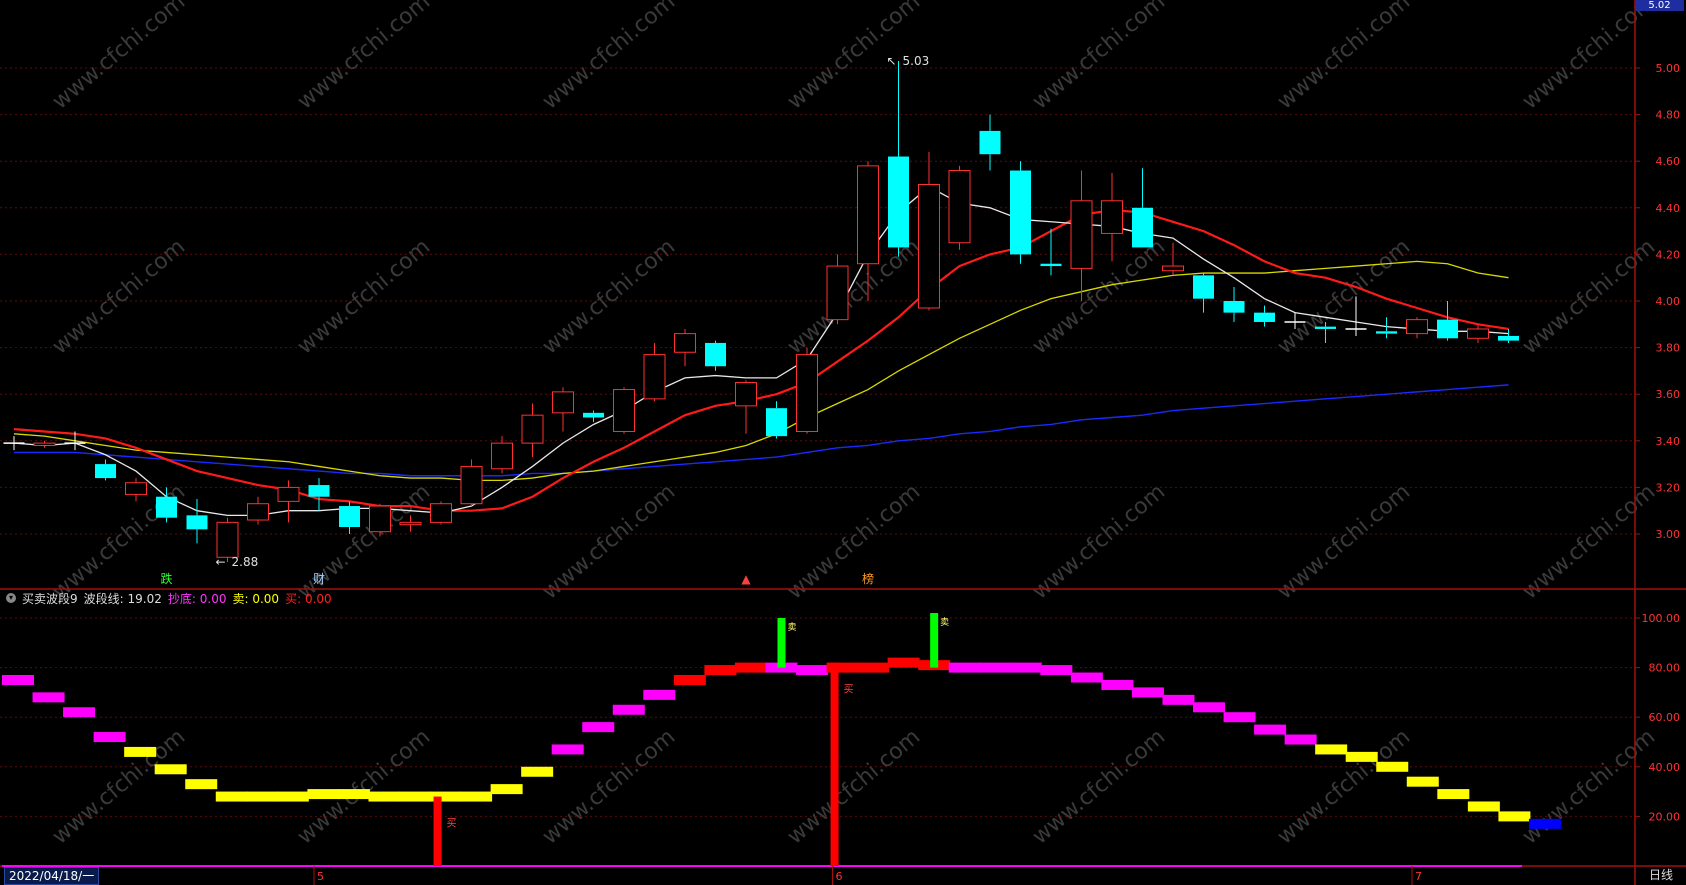 Image resolution: width=1686 pixels, height=885 pixels. What do you see at coordinates (319, 579) in the screenshot?
I see `event-marker: 财` at bounding box center [319, 579].